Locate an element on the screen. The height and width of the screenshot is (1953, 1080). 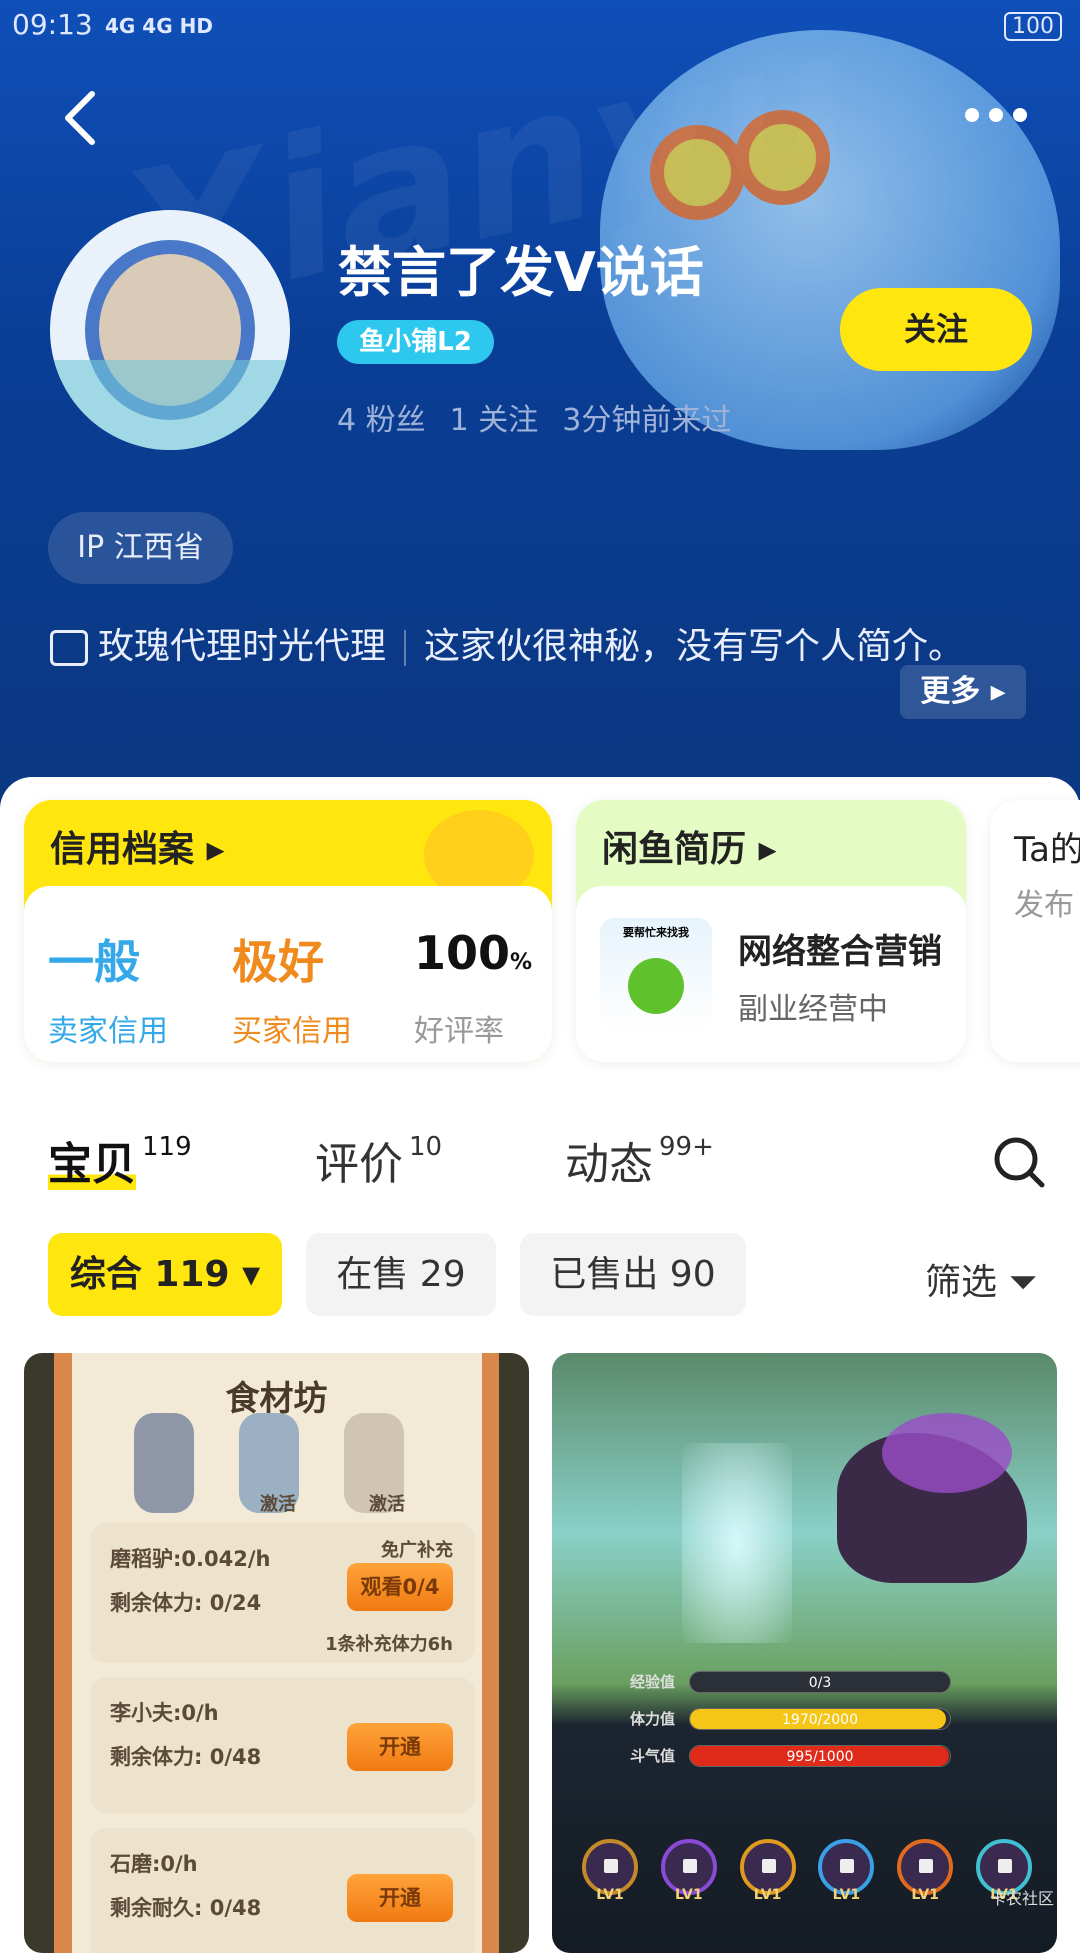
filter-chip-on-sale: 在售 29 is located at coordinates (401, 1274).